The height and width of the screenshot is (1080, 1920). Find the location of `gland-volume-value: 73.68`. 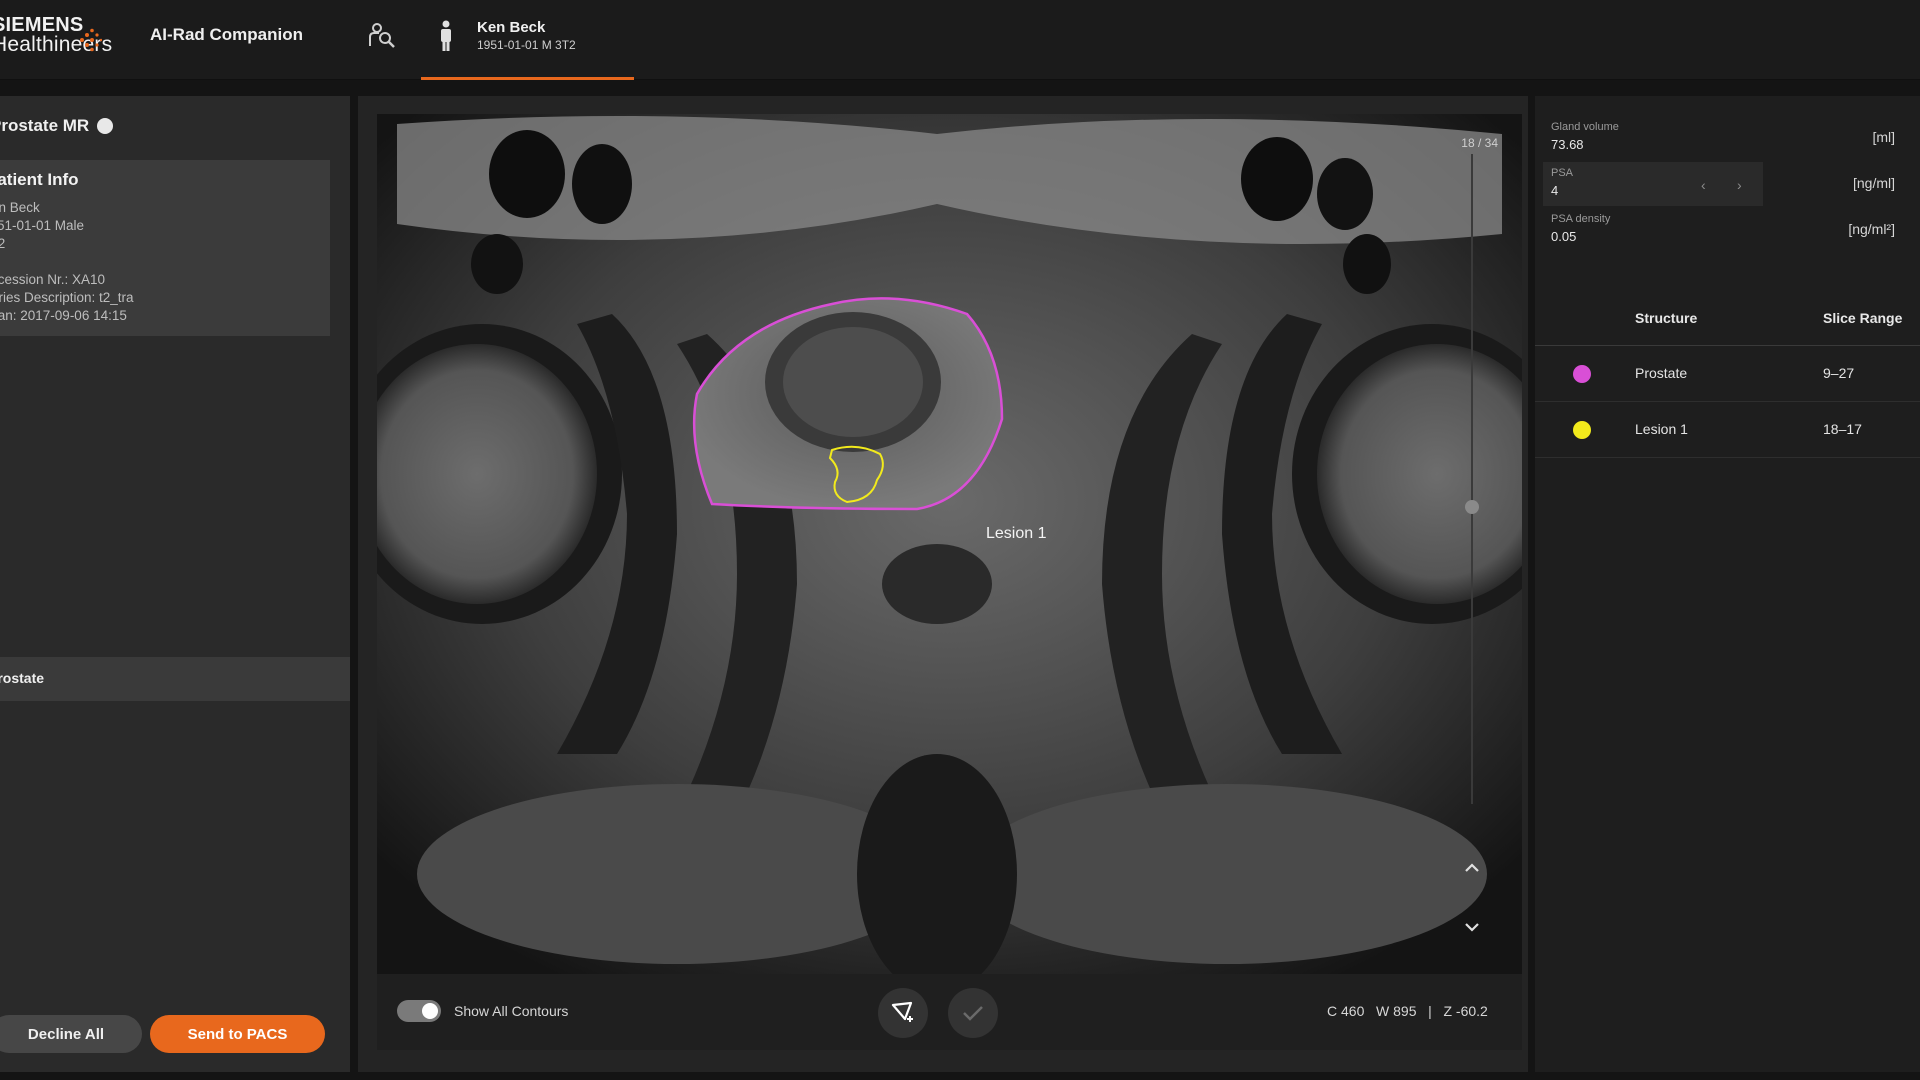

gland-volume-value: 73.68 is located at coordinates (1567, 144).